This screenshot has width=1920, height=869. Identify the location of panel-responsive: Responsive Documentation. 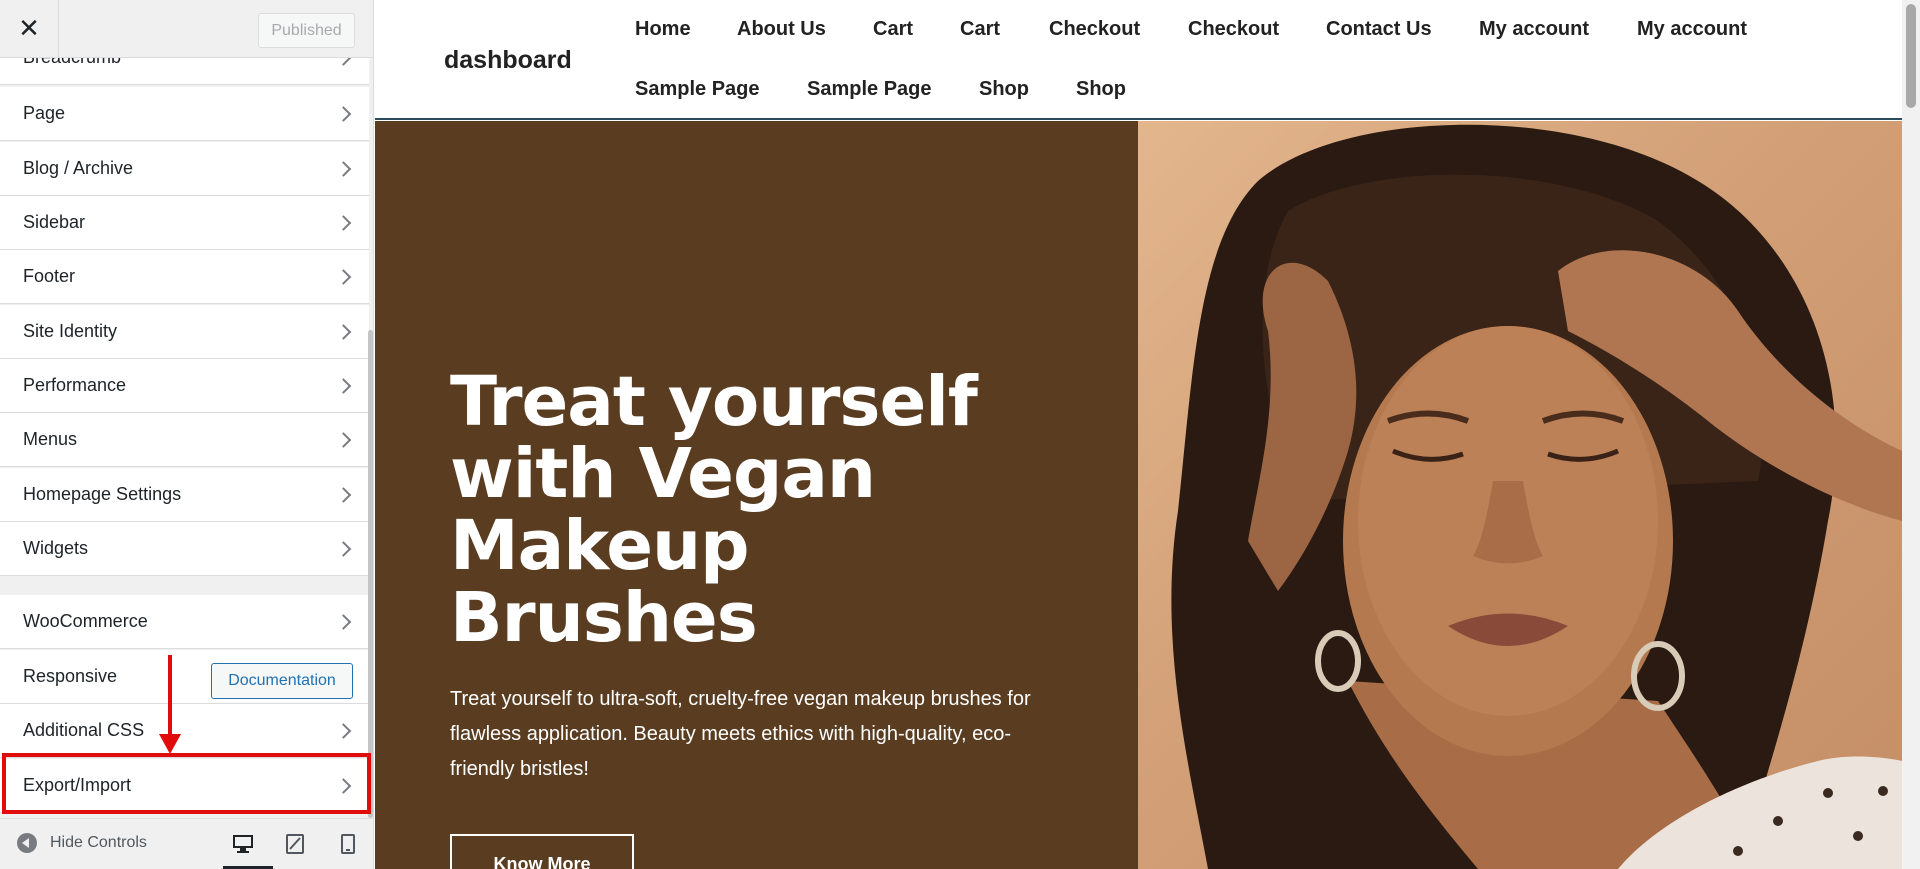
(184, 677).